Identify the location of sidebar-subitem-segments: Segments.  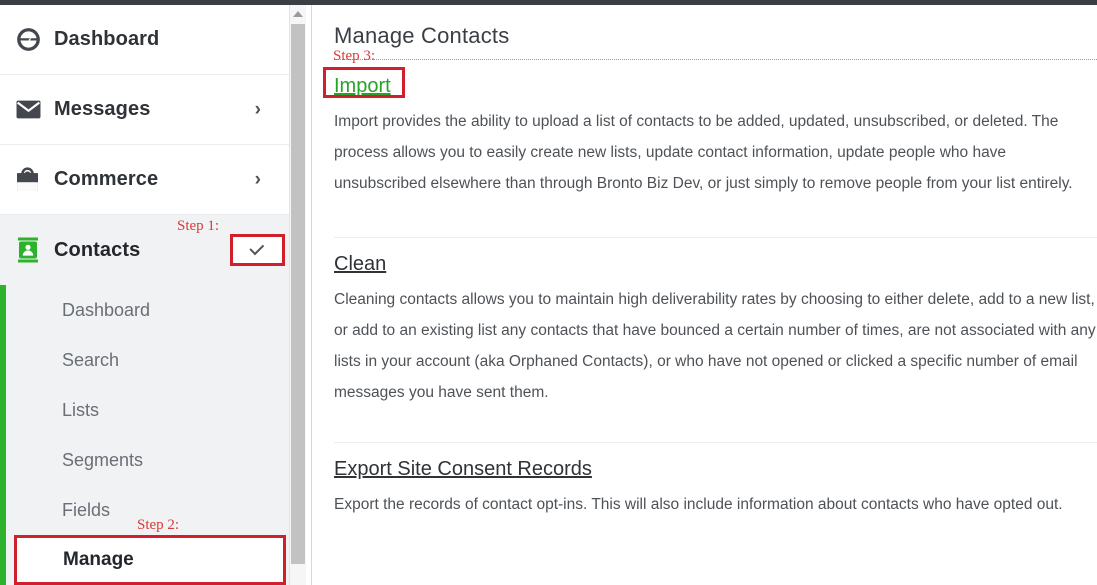
(144, 460).